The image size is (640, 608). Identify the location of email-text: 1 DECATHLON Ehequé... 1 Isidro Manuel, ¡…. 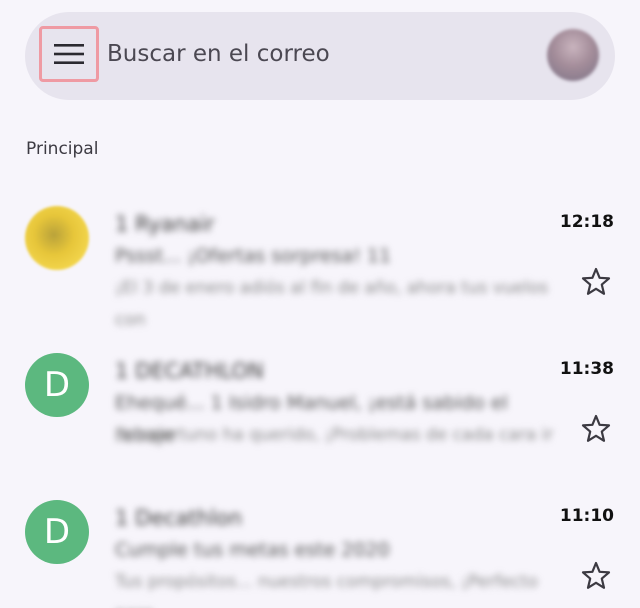
(340, 403).